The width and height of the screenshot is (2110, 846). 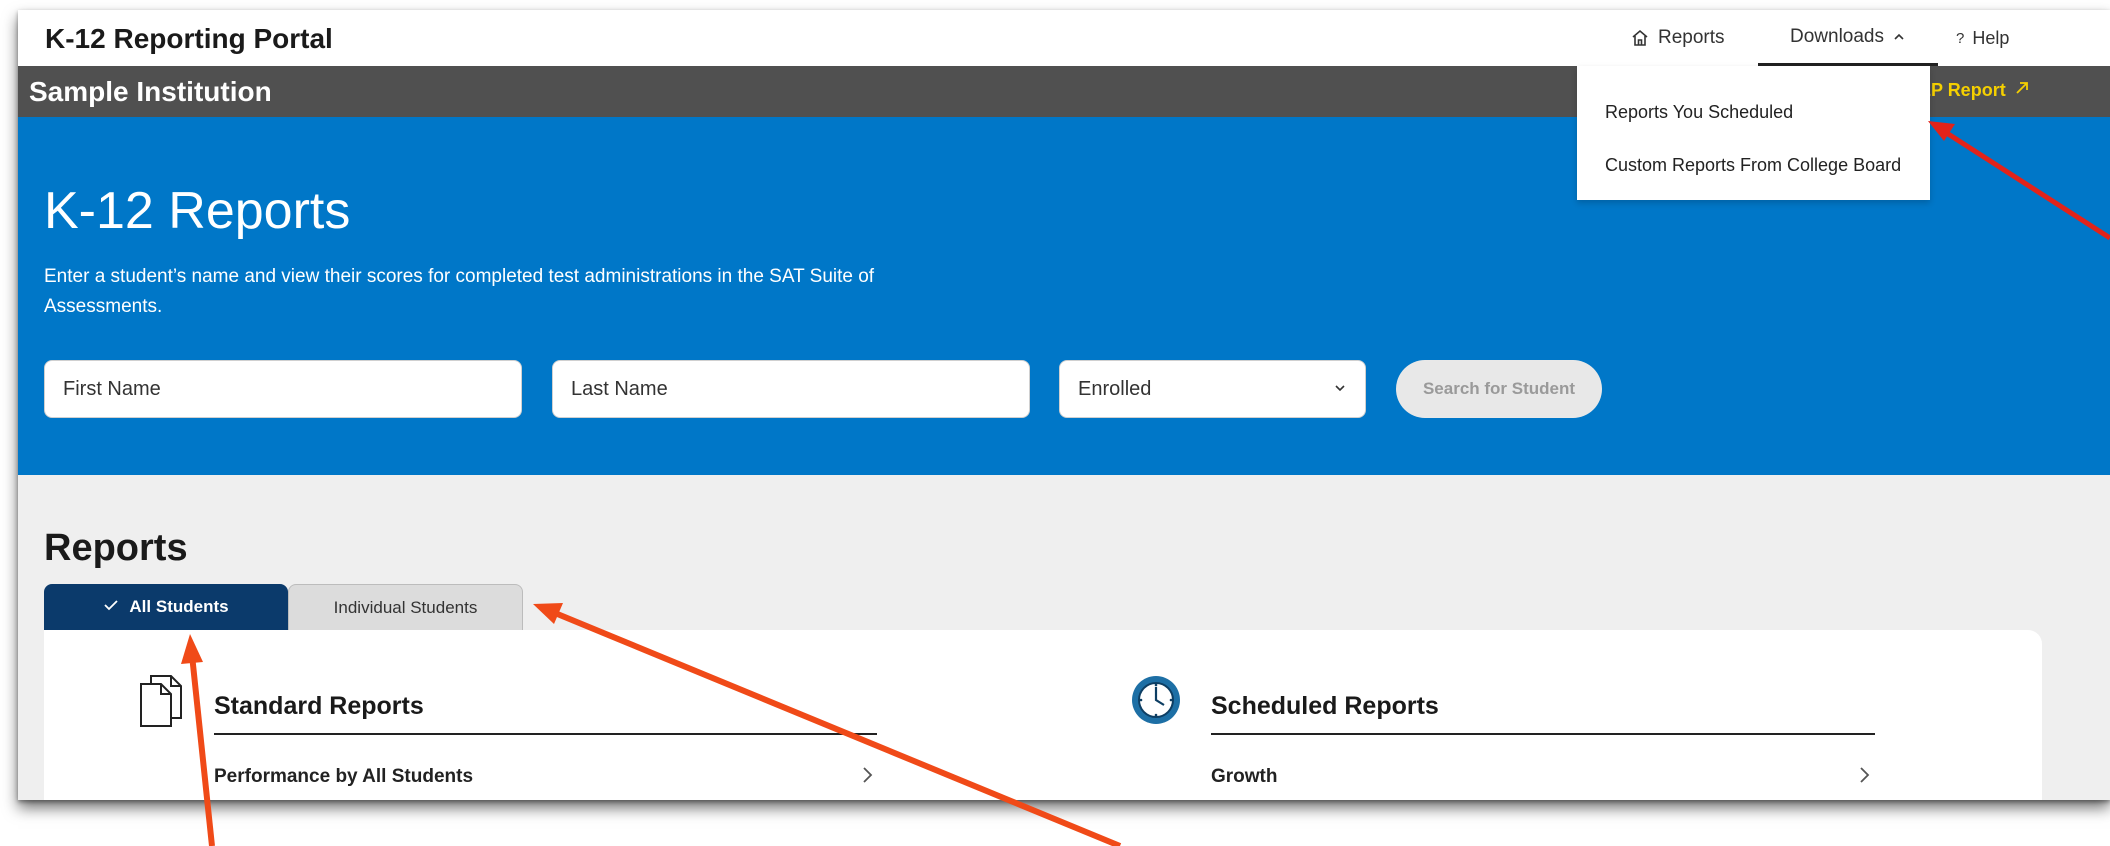 I want to click on arrow-to-all-students-tab, so click(x=198, y=740).